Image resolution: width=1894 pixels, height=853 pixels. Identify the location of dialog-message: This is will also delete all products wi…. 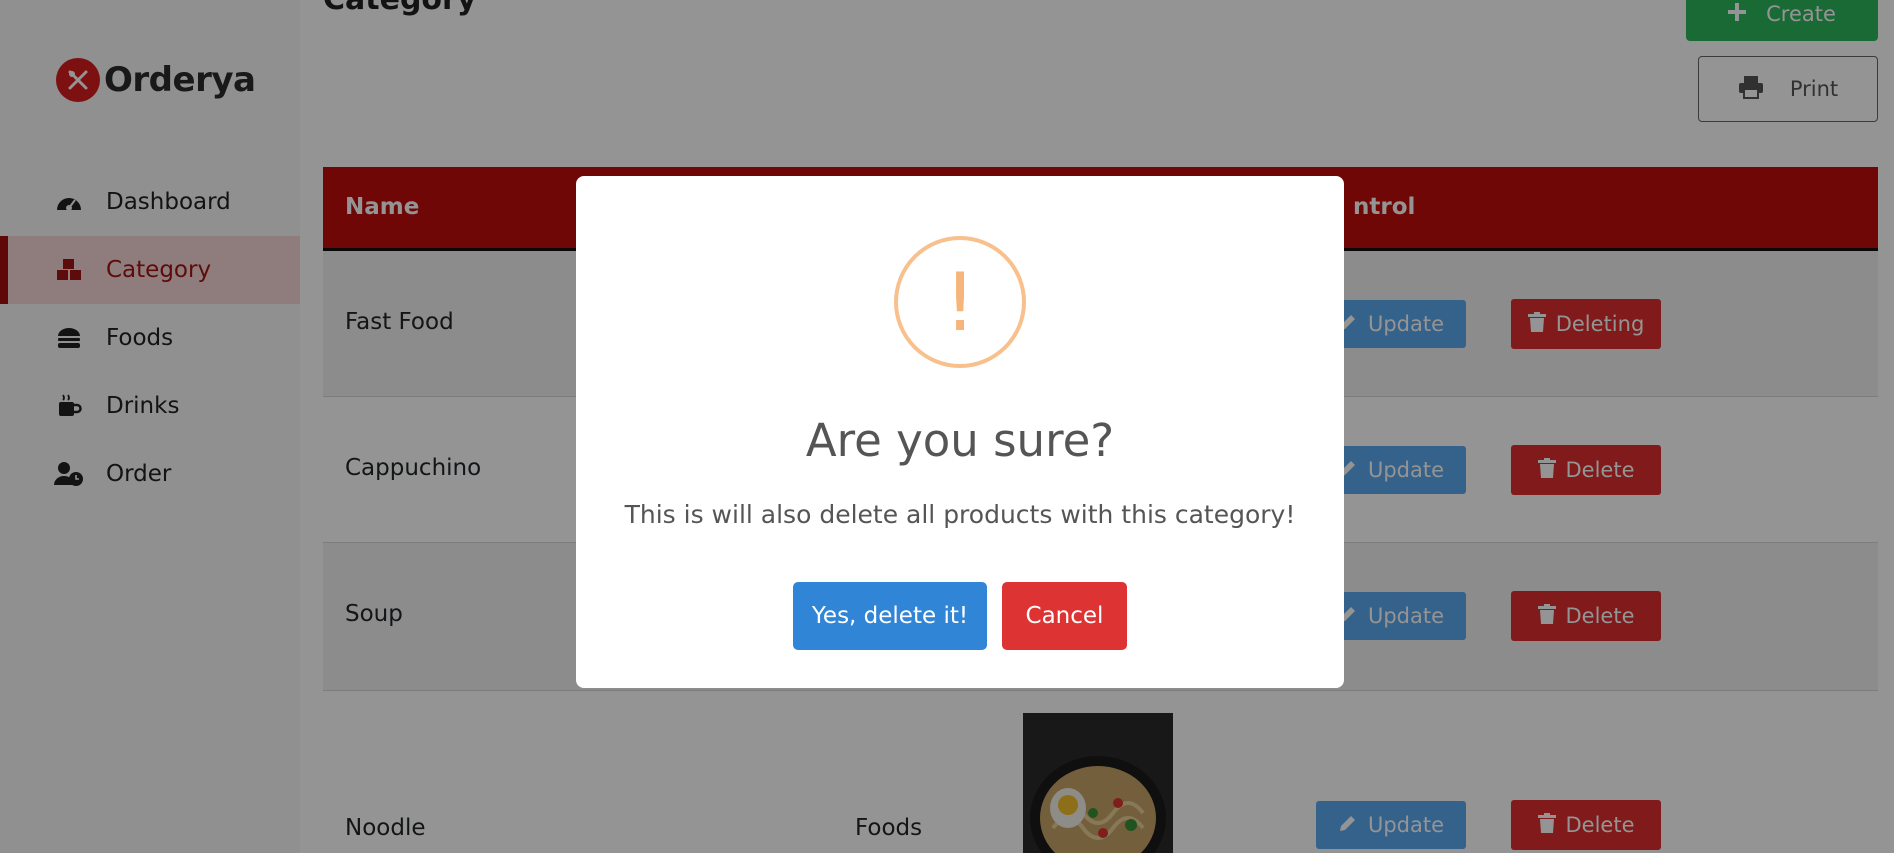
(960, 514).